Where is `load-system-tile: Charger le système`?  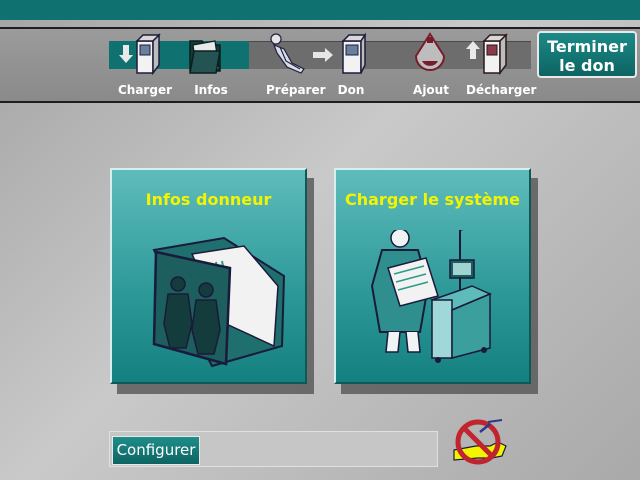 load-system-tile: Charger le système is located at coordinates (432, 276).